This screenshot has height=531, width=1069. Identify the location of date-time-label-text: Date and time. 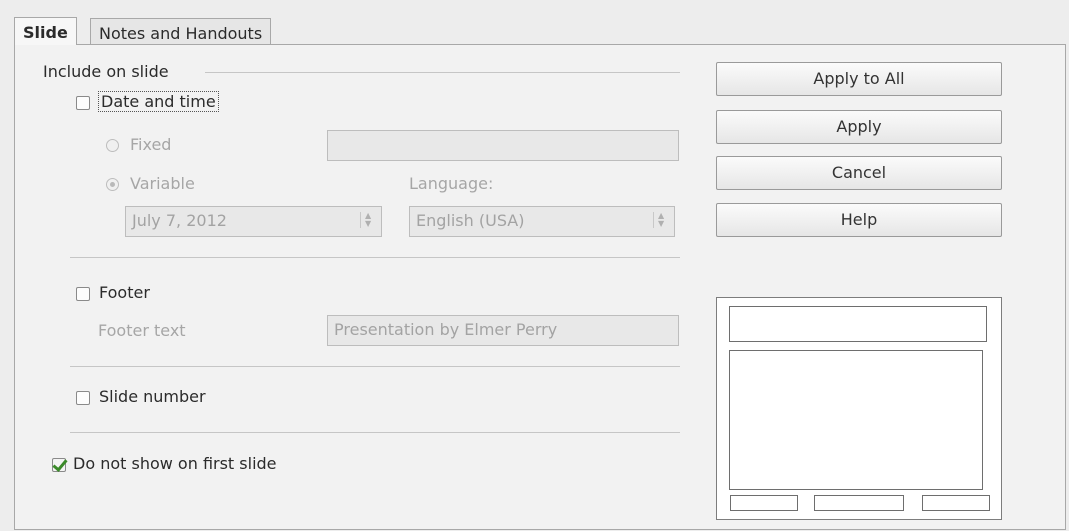
(158, 101).